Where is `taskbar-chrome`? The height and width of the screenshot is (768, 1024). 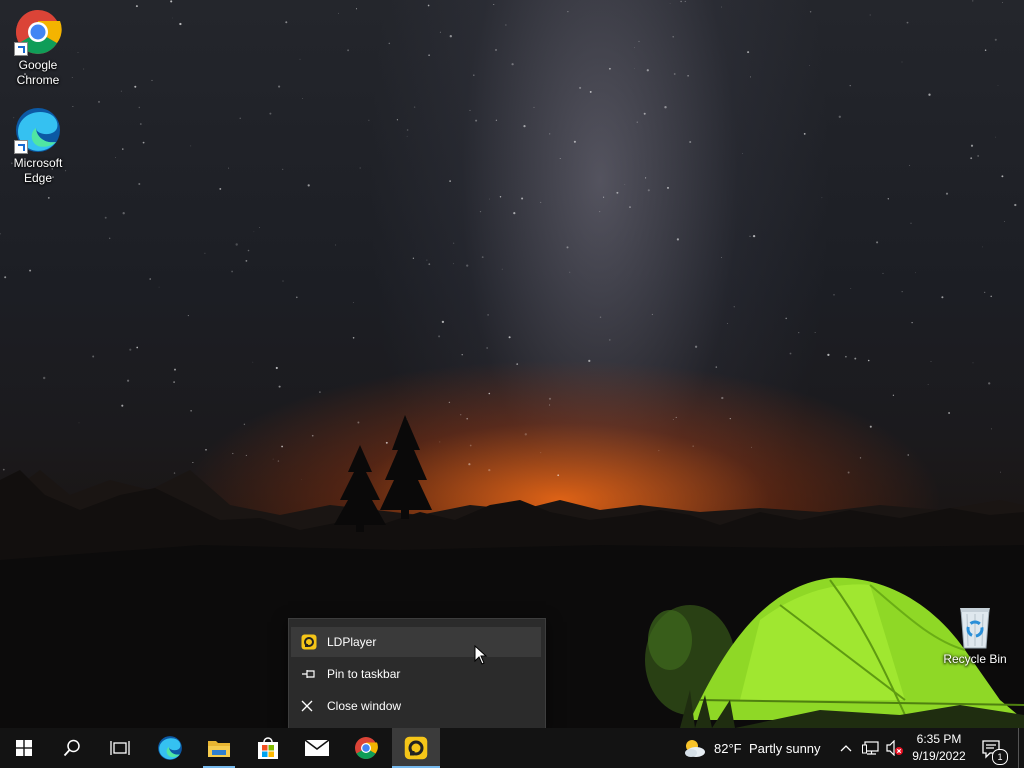
taskbar-chrome is located at coordinates (366, 748).